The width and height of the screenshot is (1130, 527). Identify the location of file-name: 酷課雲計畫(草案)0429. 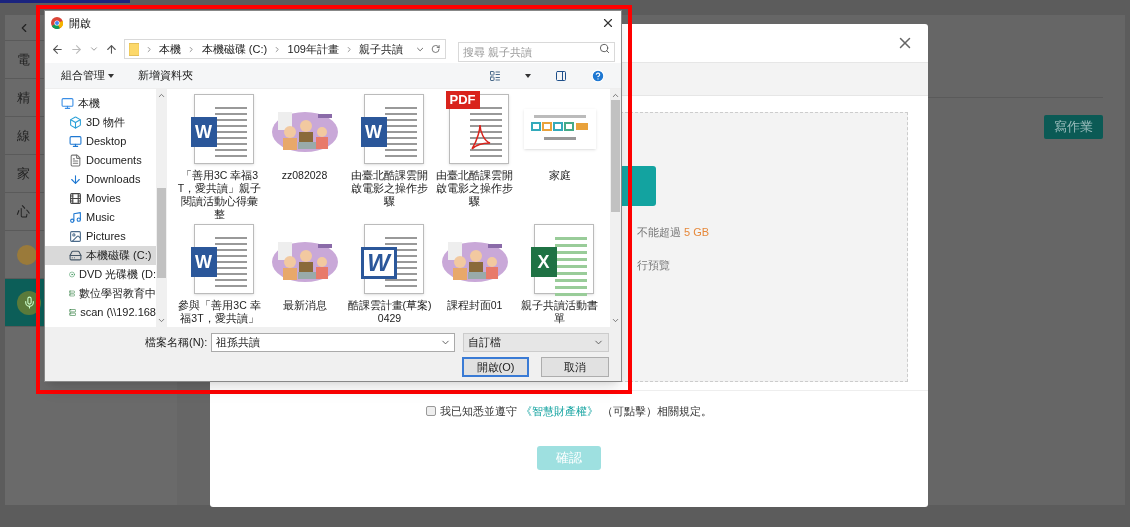
(389, 312).